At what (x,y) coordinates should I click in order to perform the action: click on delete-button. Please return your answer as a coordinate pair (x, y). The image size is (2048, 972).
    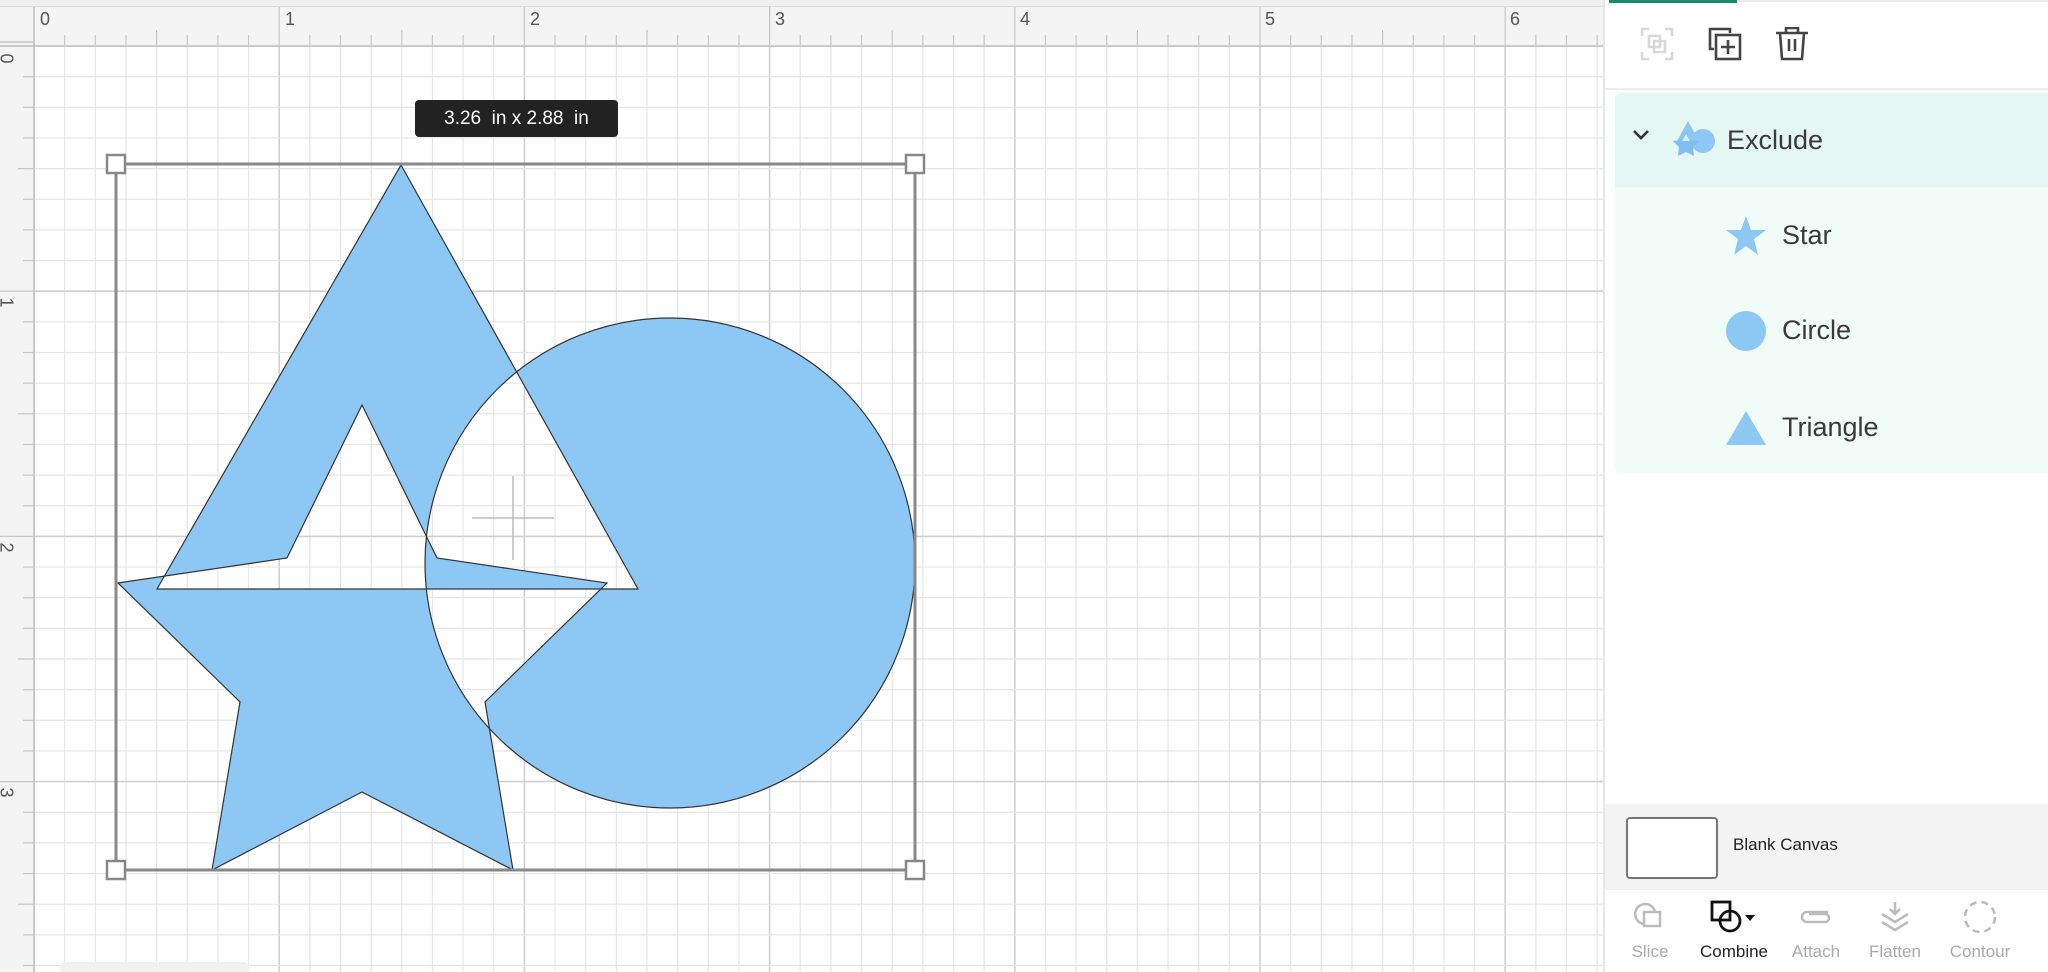
    Looking at the image, I should click on (1792, 44).